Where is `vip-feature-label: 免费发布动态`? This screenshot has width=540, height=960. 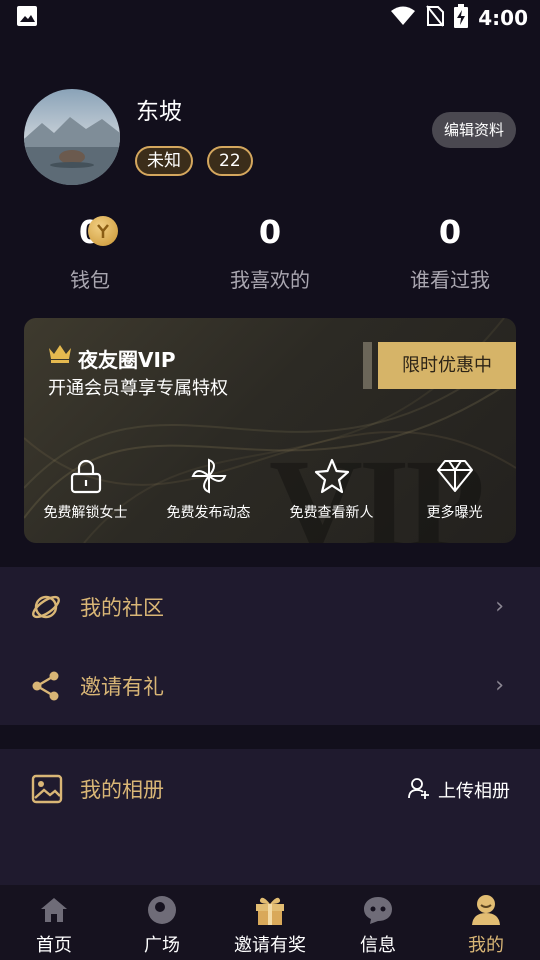 vip-feature-label: 免费发布动态 is located at coordinates (208, 513).